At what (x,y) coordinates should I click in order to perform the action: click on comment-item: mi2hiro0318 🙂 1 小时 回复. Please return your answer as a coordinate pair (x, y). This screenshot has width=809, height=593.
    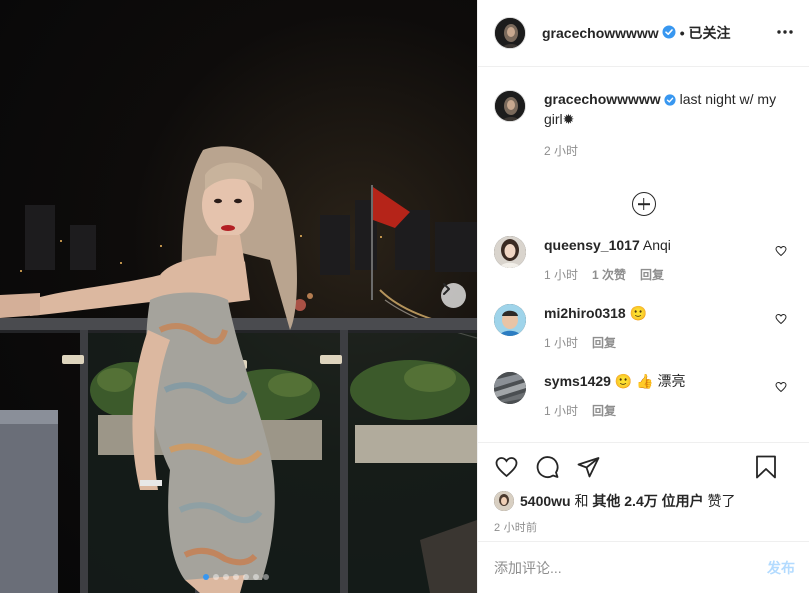
    Looking at the image, I should click on (643, 328).